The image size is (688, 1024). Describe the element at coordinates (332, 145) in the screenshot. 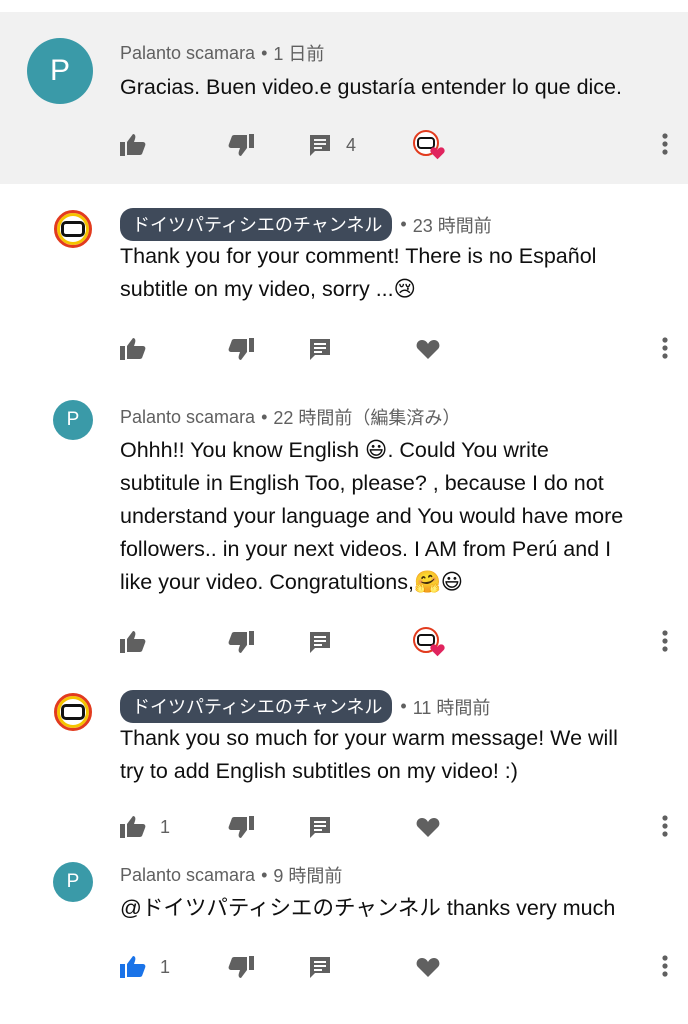

I see `reply-button: 4` at that location.